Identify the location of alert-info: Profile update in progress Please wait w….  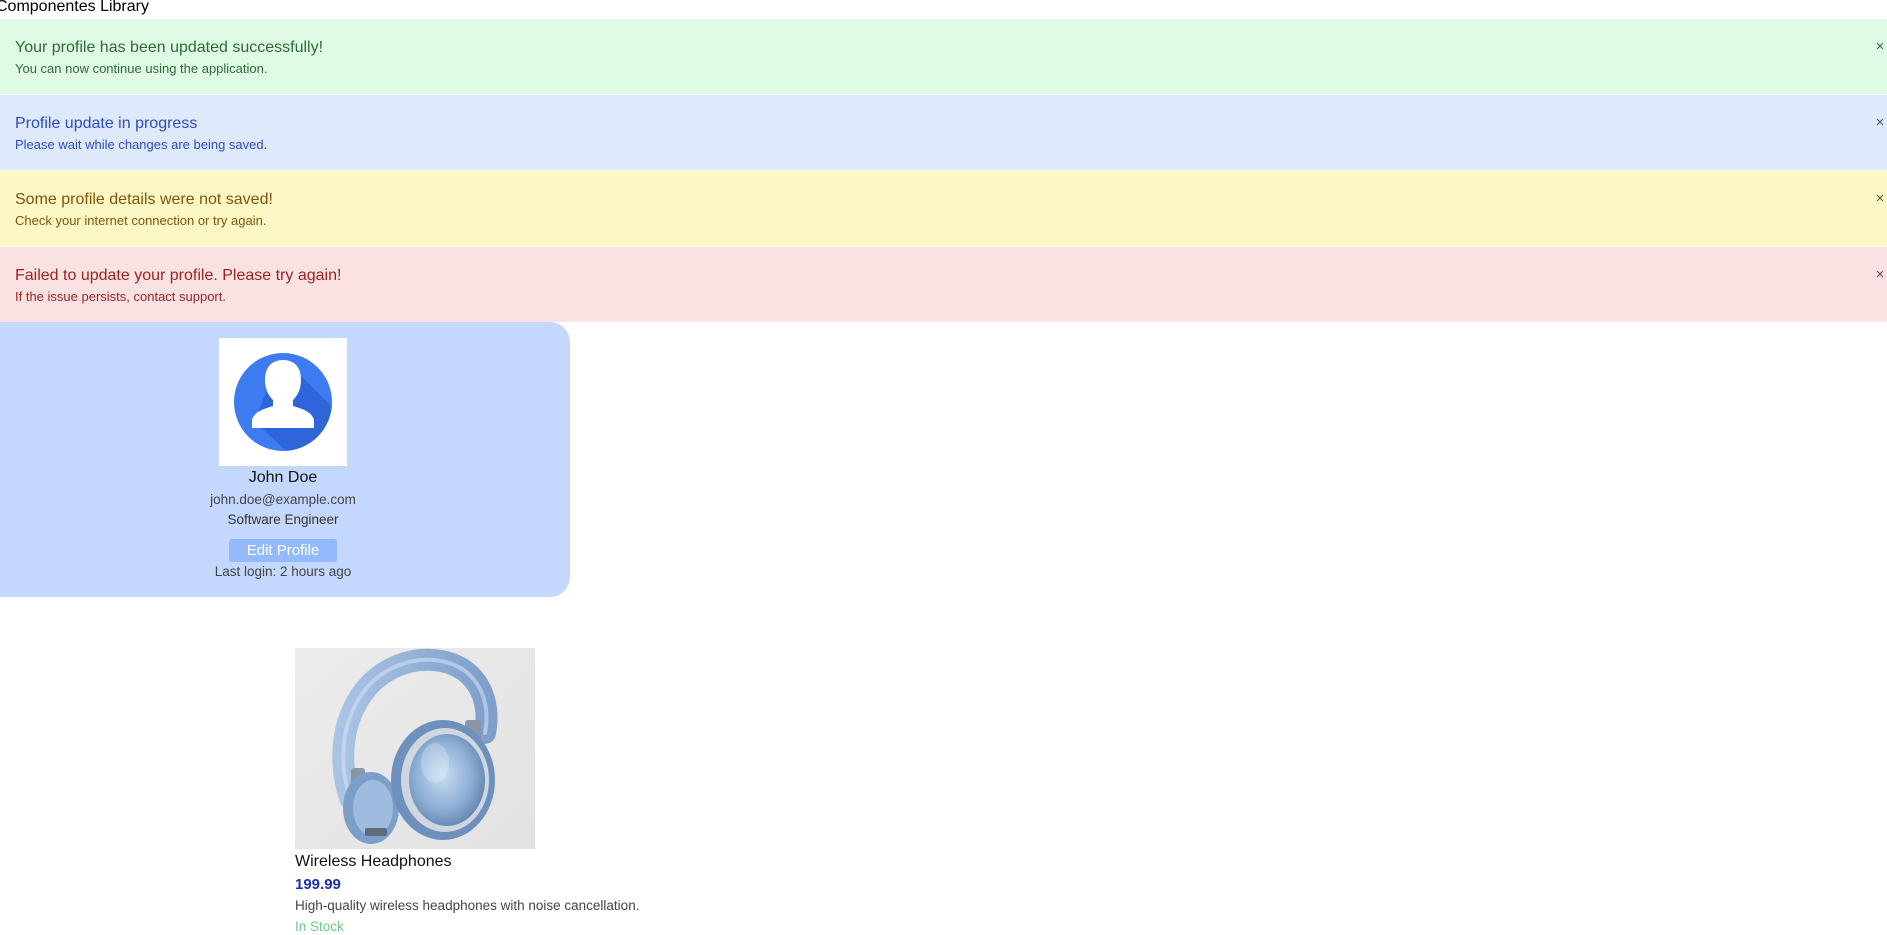
(943, 132).